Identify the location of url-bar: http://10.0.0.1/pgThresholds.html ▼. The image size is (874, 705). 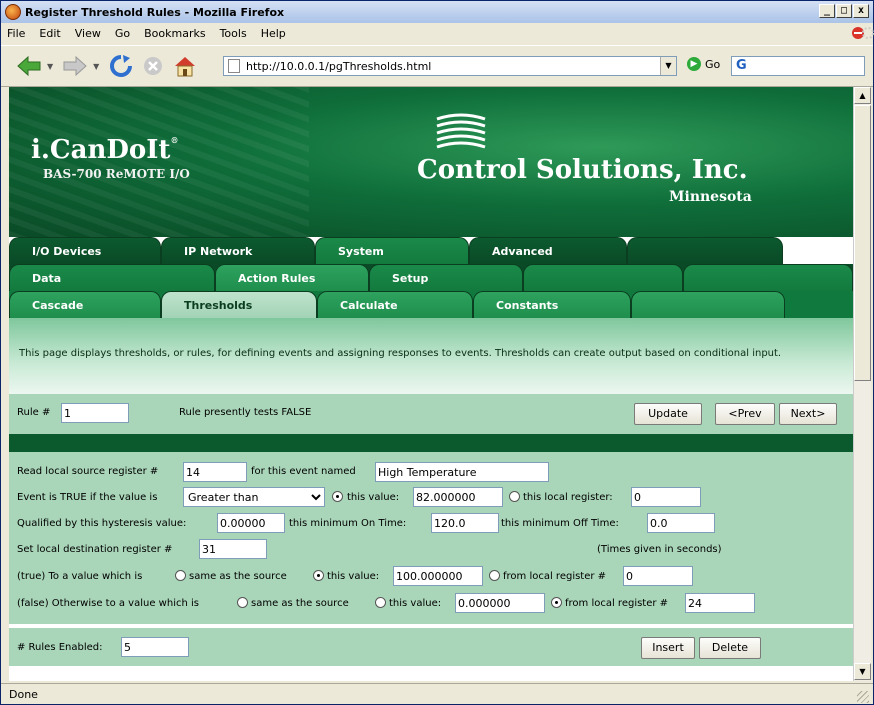
(450, 66).